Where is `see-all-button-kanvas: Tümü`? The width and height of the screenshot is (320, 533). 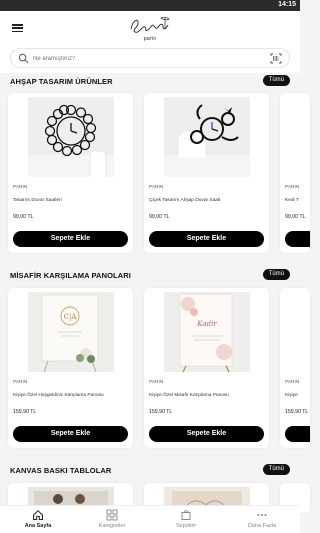 see-all-button-kanvas: Tümü is located at coordinates (276, 469).